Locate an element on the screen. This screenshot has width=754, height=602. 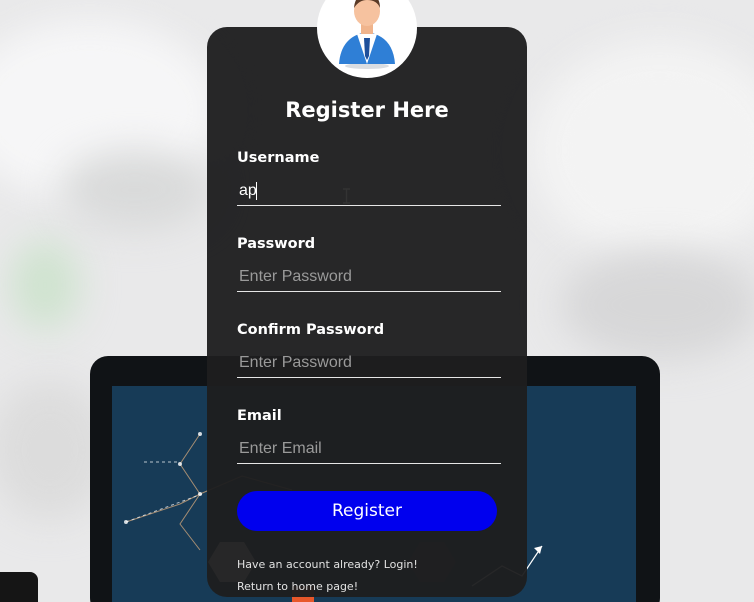
text-caret is located at coordinates (256, 191).